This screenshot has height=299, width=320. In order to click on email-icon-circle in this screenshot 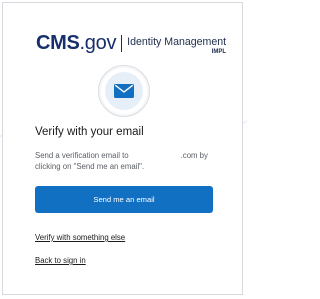, I will do `click(124, 91)`.